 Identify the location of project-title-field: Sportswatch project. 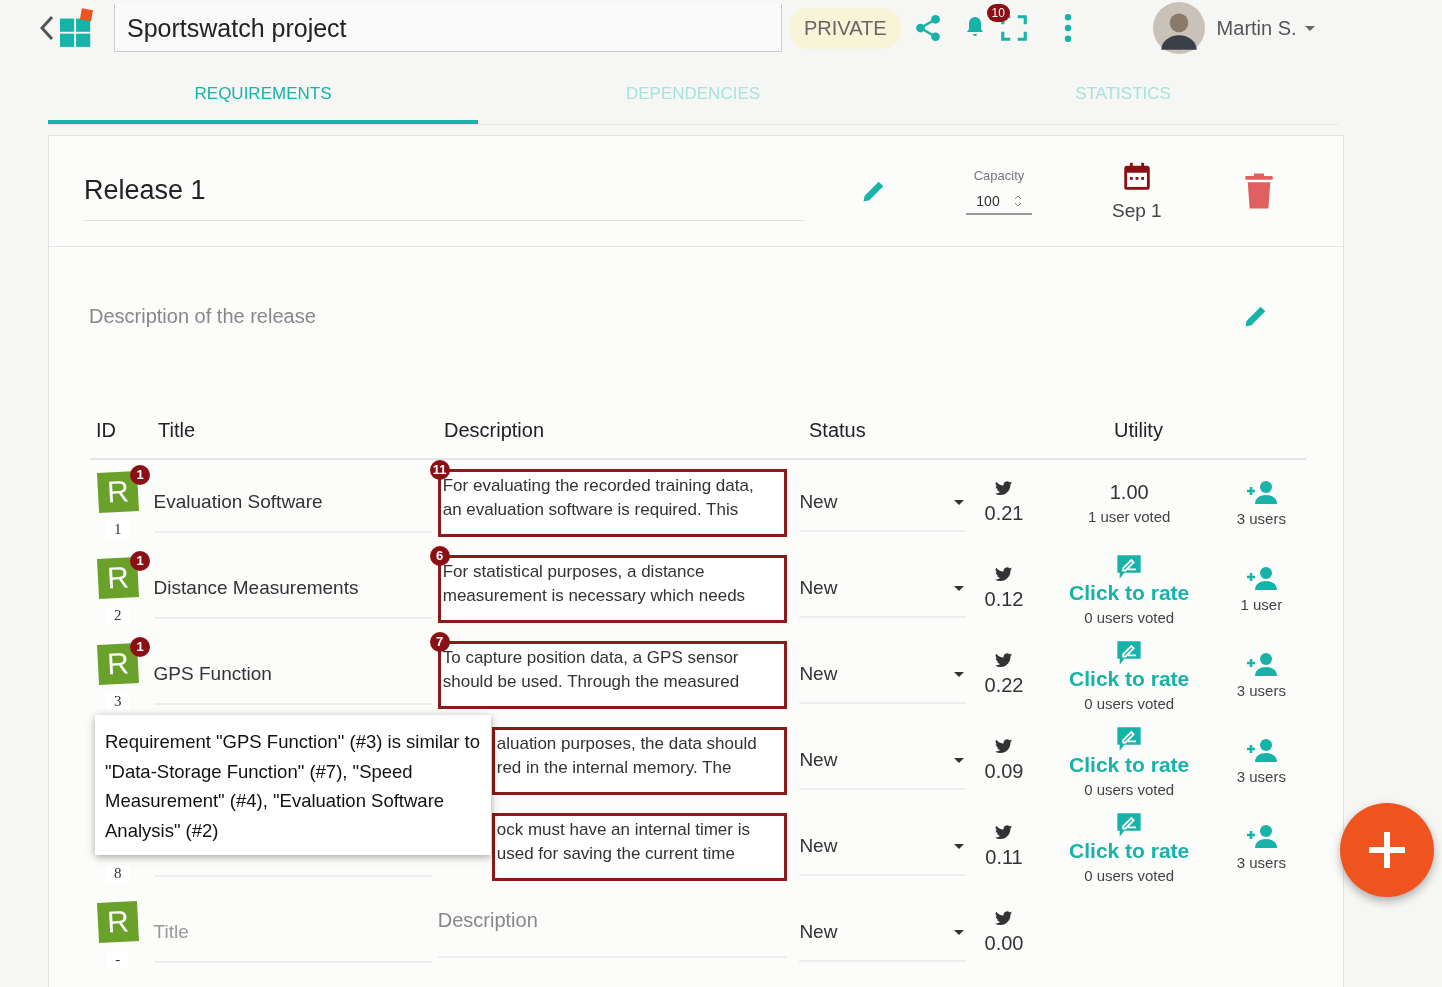
(448, 28).